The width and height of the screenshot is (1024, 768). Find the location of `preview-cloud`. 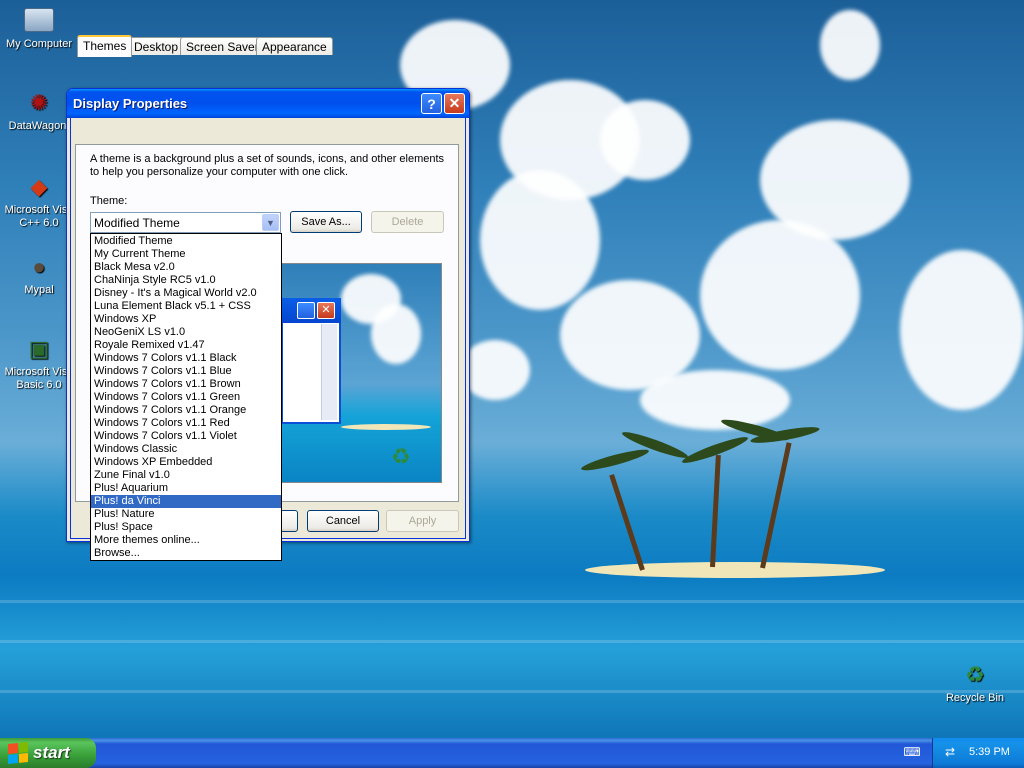

preview-cloud is located at coordinates (396, 334).